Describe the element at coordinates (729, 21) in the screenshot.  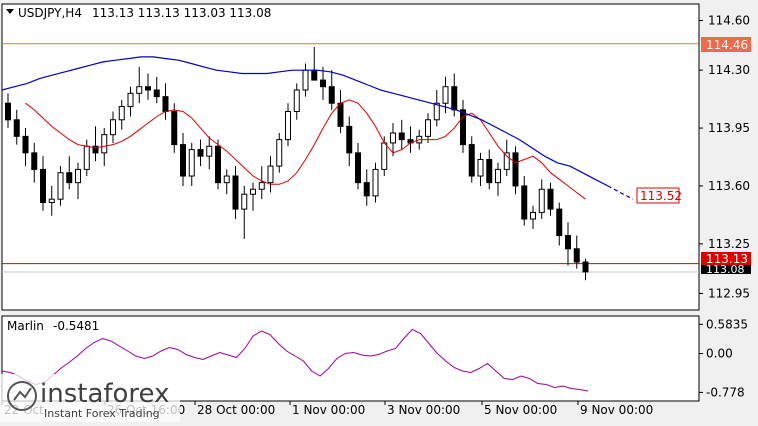
I see `price-tick-label: 114.60` at that location.